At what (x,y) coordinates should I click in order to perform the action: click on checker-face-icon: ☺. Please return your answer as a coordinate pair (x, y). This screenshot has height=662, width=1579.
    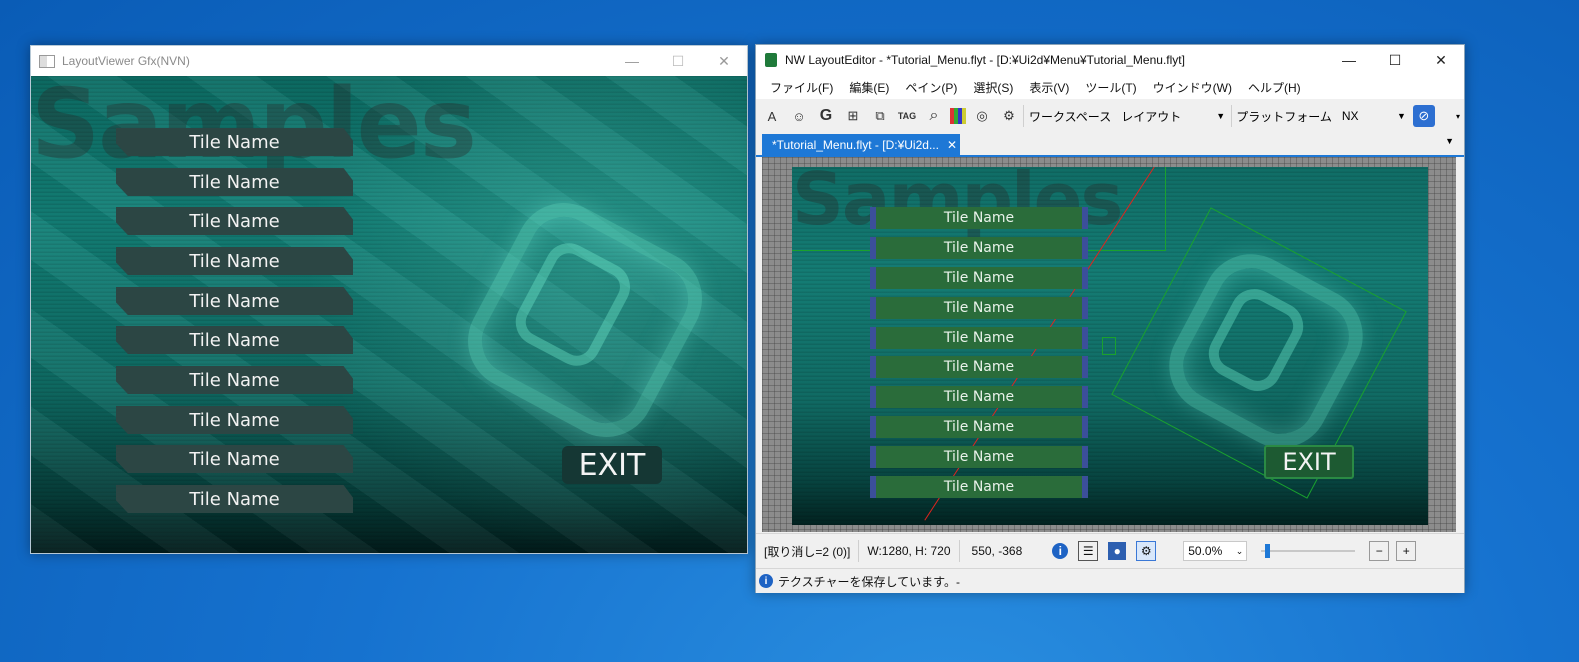
    Looking at the image, I should click on (799, 116).